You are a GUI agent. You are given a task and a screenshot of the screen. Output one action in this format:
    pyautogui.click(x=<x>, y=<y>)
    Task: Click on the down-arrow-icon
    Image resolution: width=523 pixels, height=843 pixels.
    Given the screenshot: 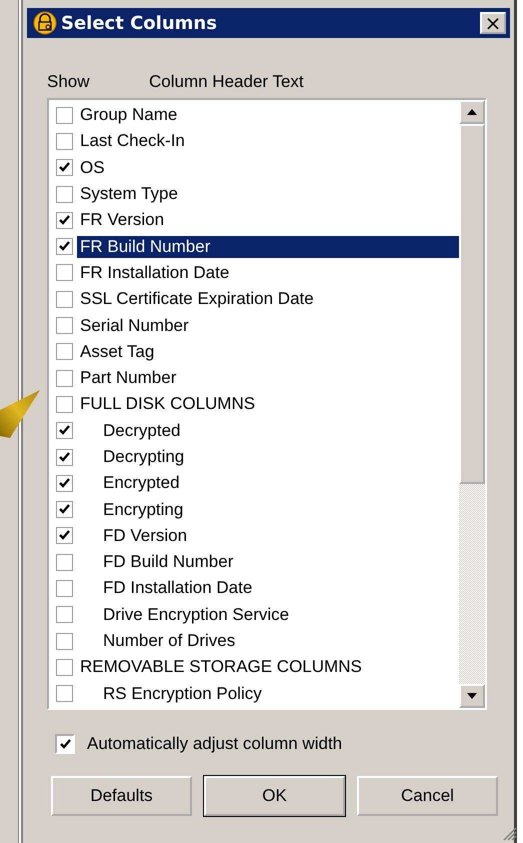 What is the action you would take?
    pyautogui.click(x=472, y=696)
    